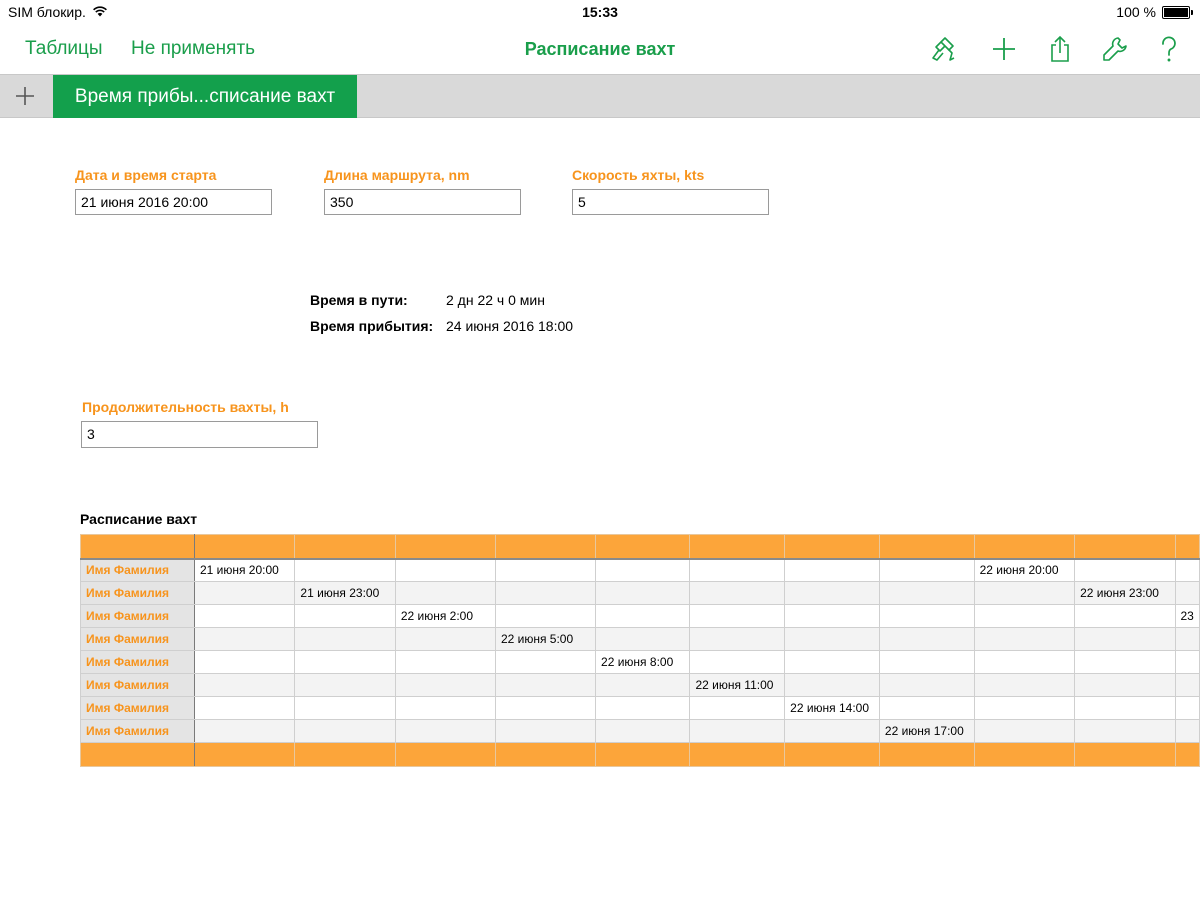 Image resolution: width=1200 pixels, height=900 pixels. What do you see at coordinates (1060, 49) in the screenshot?
I see `share-icon` at bounding box center [1060, 49].